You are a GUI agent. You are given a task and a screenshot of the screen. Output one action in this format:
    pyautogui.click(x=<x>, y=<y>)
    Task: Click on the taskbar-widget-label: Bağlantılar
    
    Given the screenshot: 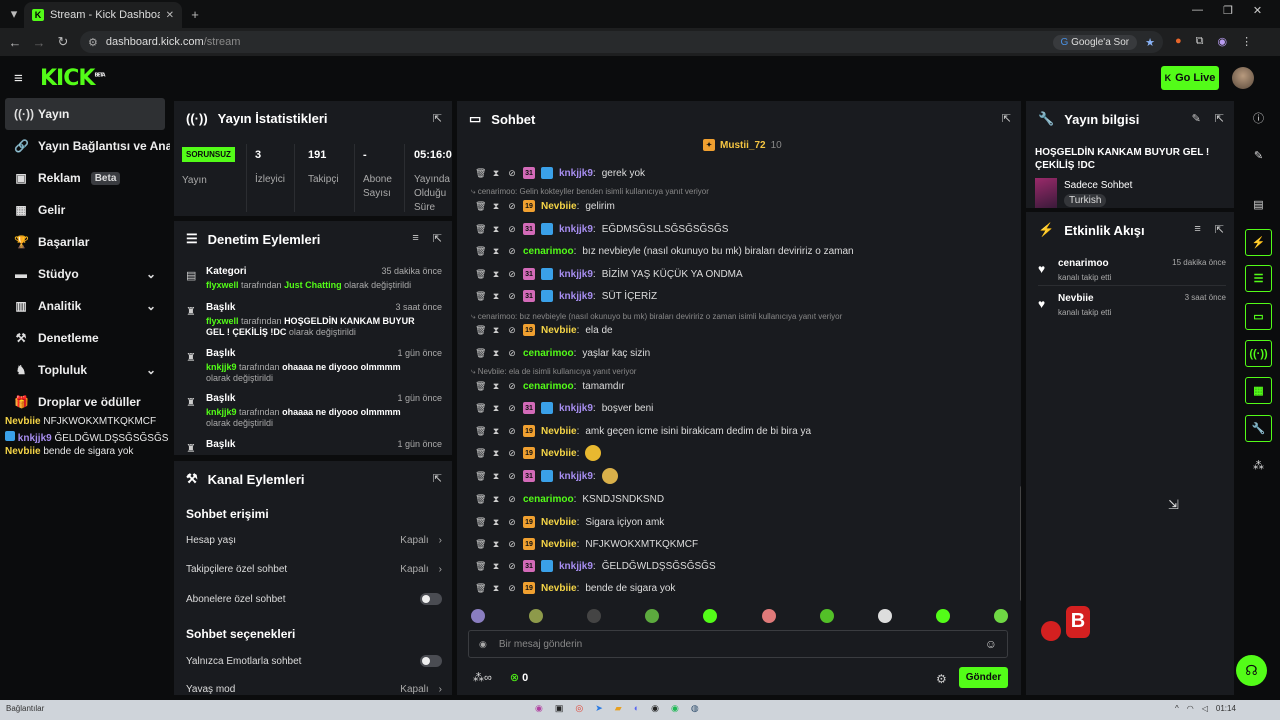 What is the action you would take?
    pyautogui.click(x=25, y=708)
    